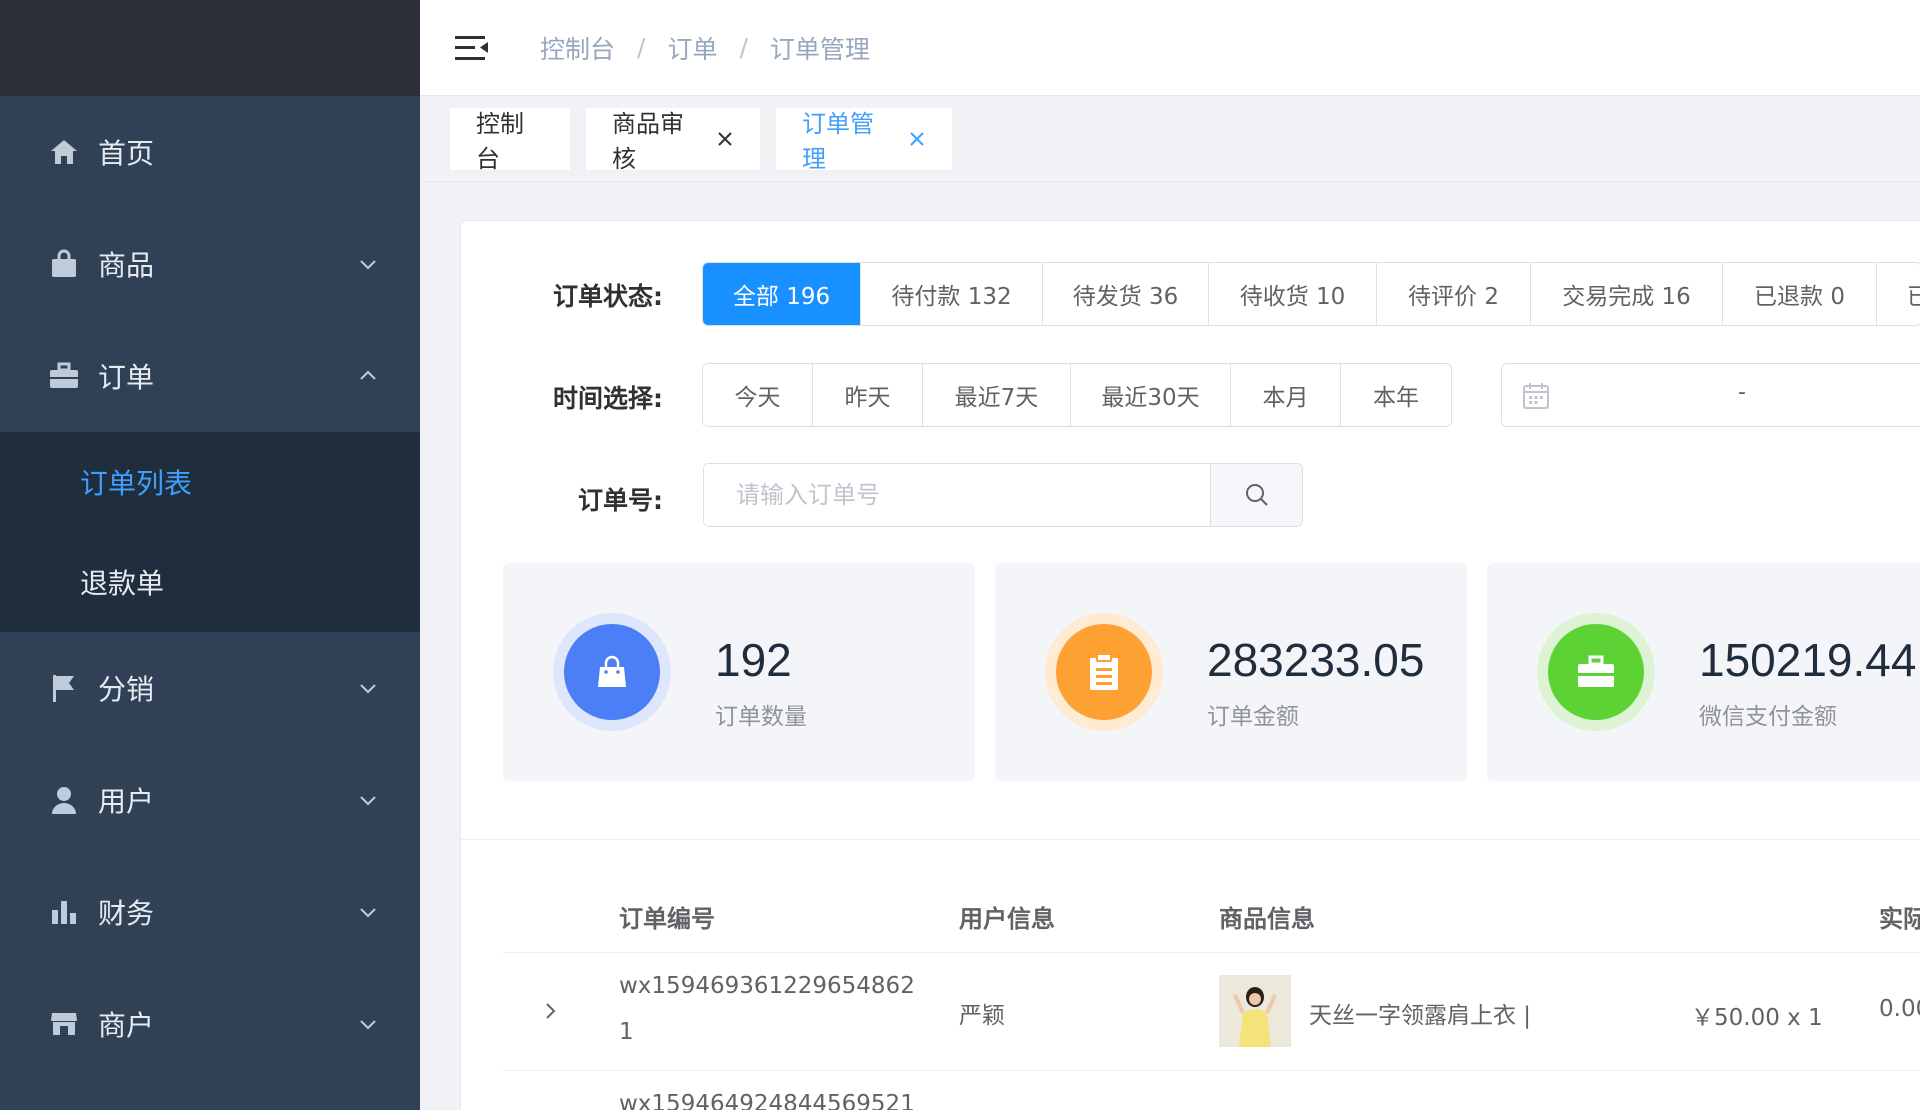 Image resolution: width=1920 pixels, height=1110 pixels. Describe the element at coordinates (952, 294) in the screenshot. I see `status-option-pending-payment: 待付款 132` at that location.